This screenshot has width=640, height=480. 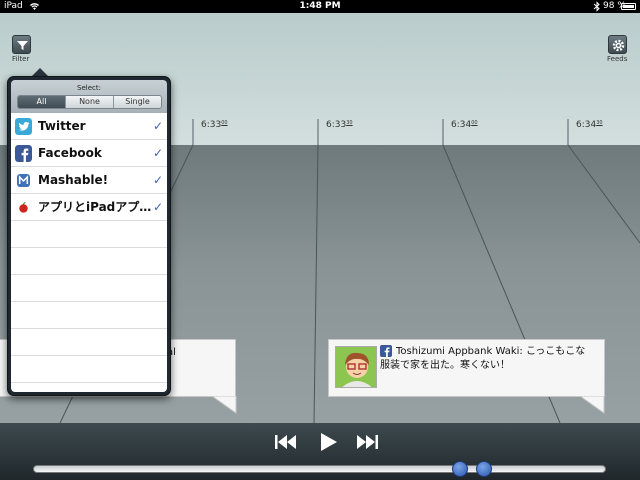 What do you see at coordinates (23, 126) in the screenshot?
I see `twitter-icon` at bounding box center [23, 126].